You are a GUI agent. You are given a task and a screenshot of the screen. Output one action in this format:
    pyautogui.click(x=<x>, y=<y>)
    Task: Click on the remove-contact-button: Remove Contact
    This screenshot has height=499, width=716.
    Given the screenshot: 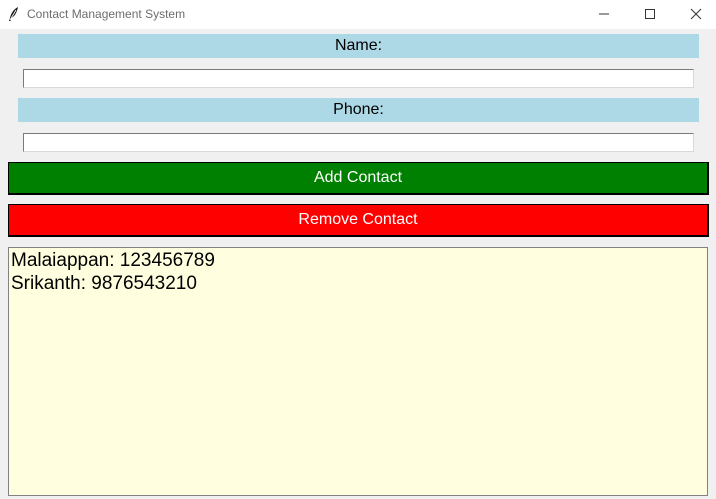 What is the action you would take?
    pyautogui.click(x=358, y=220)
    